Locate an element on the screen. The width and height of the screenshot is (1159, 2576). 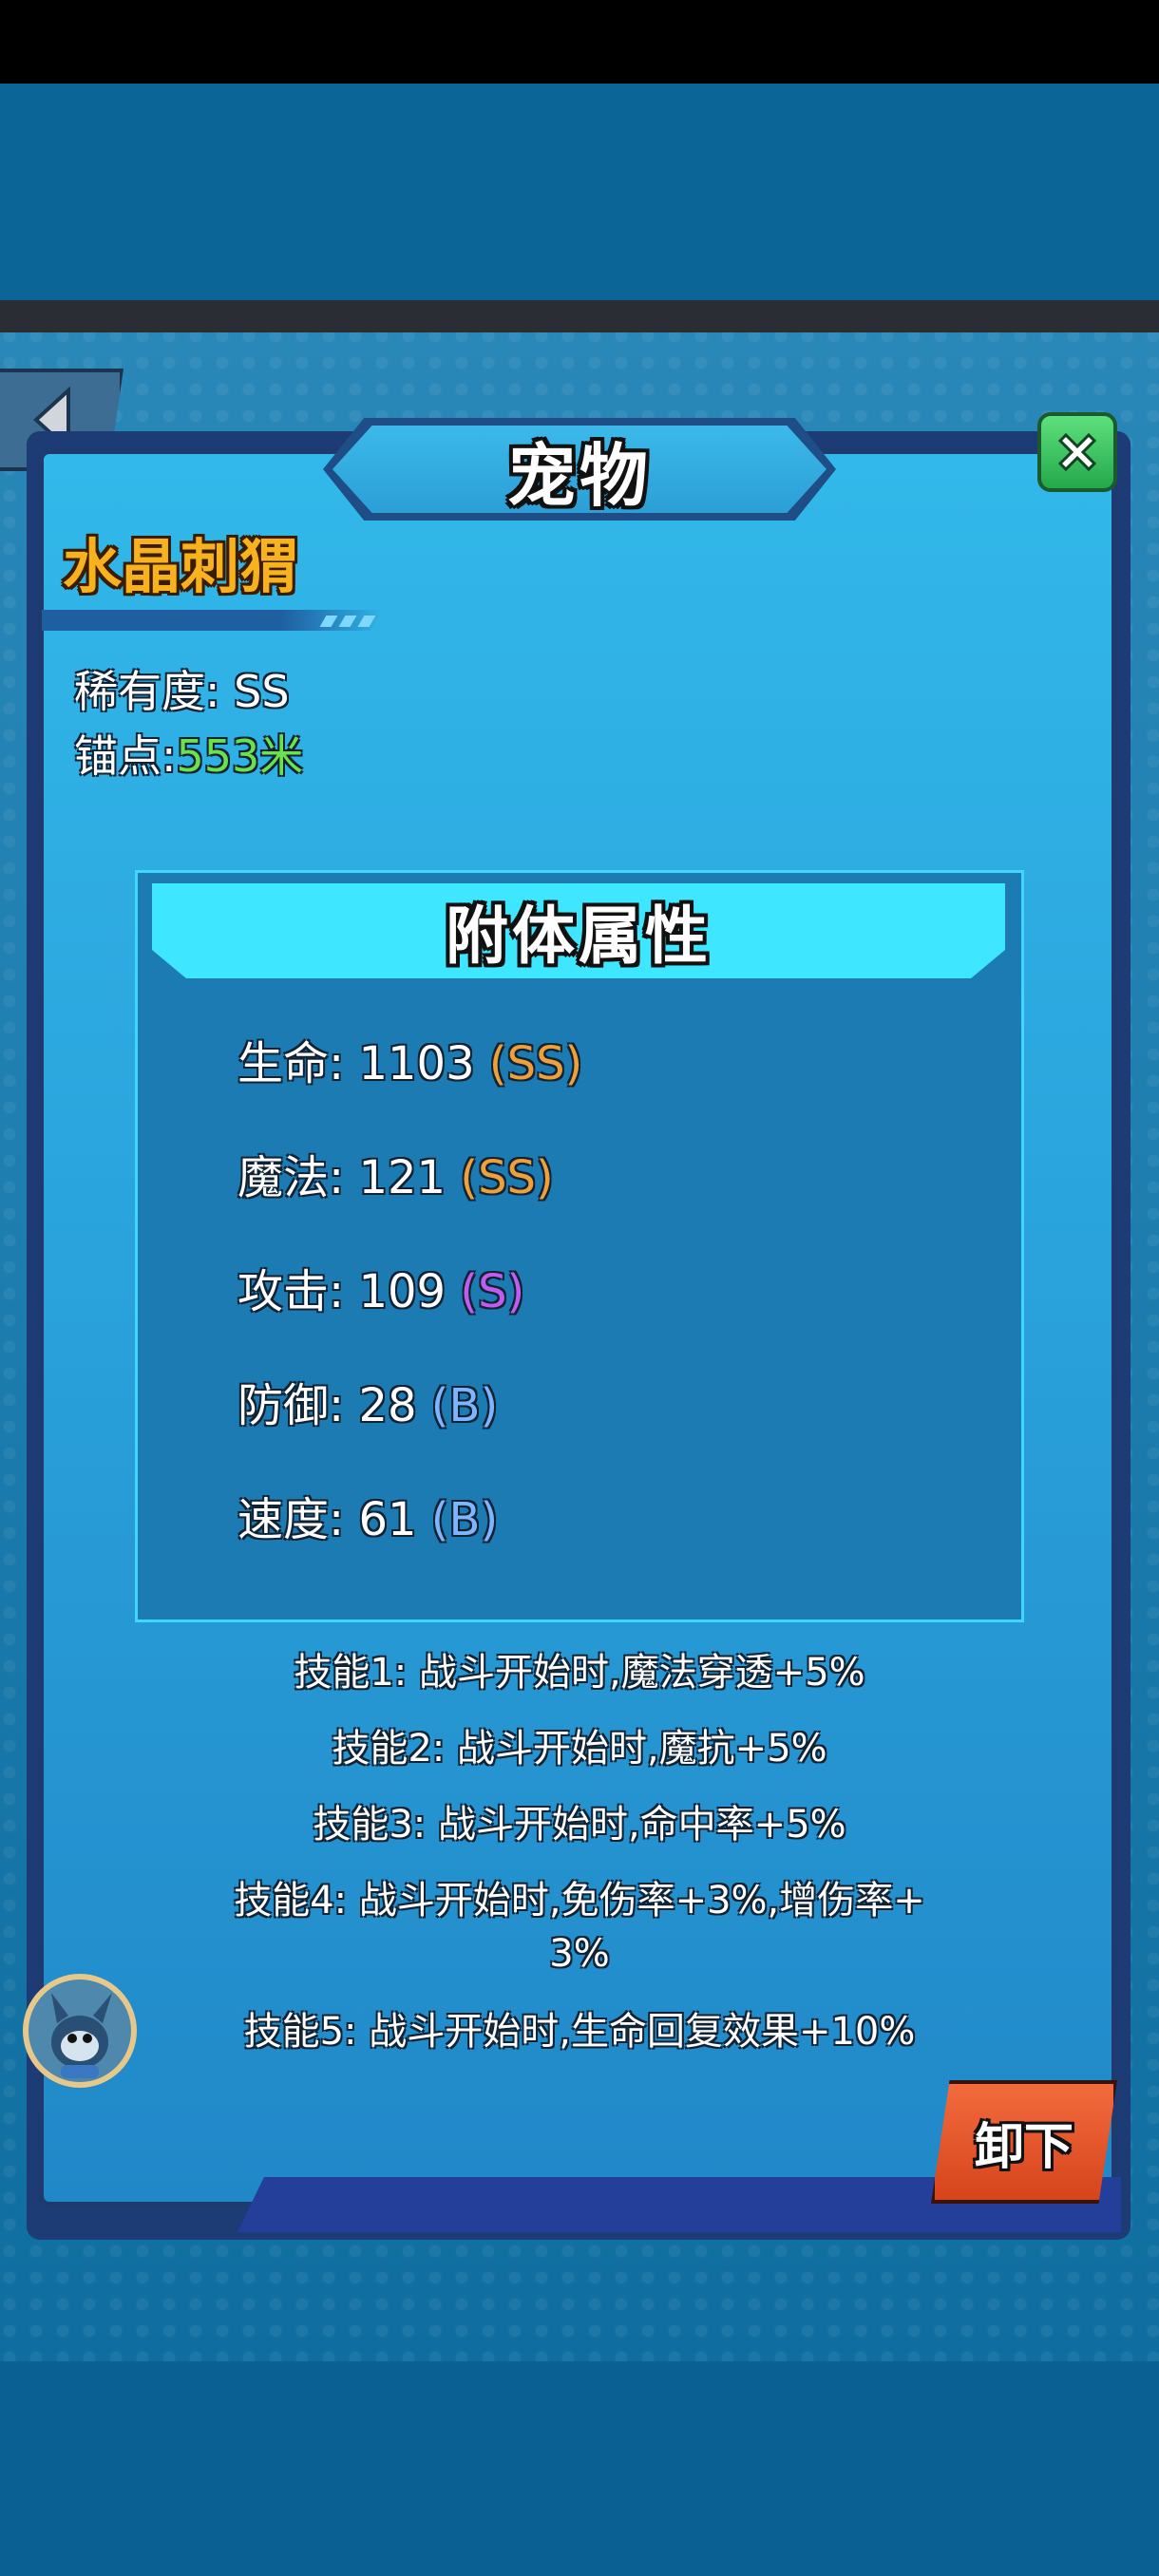
pet-avatar is located at coordinates (80, 2031).